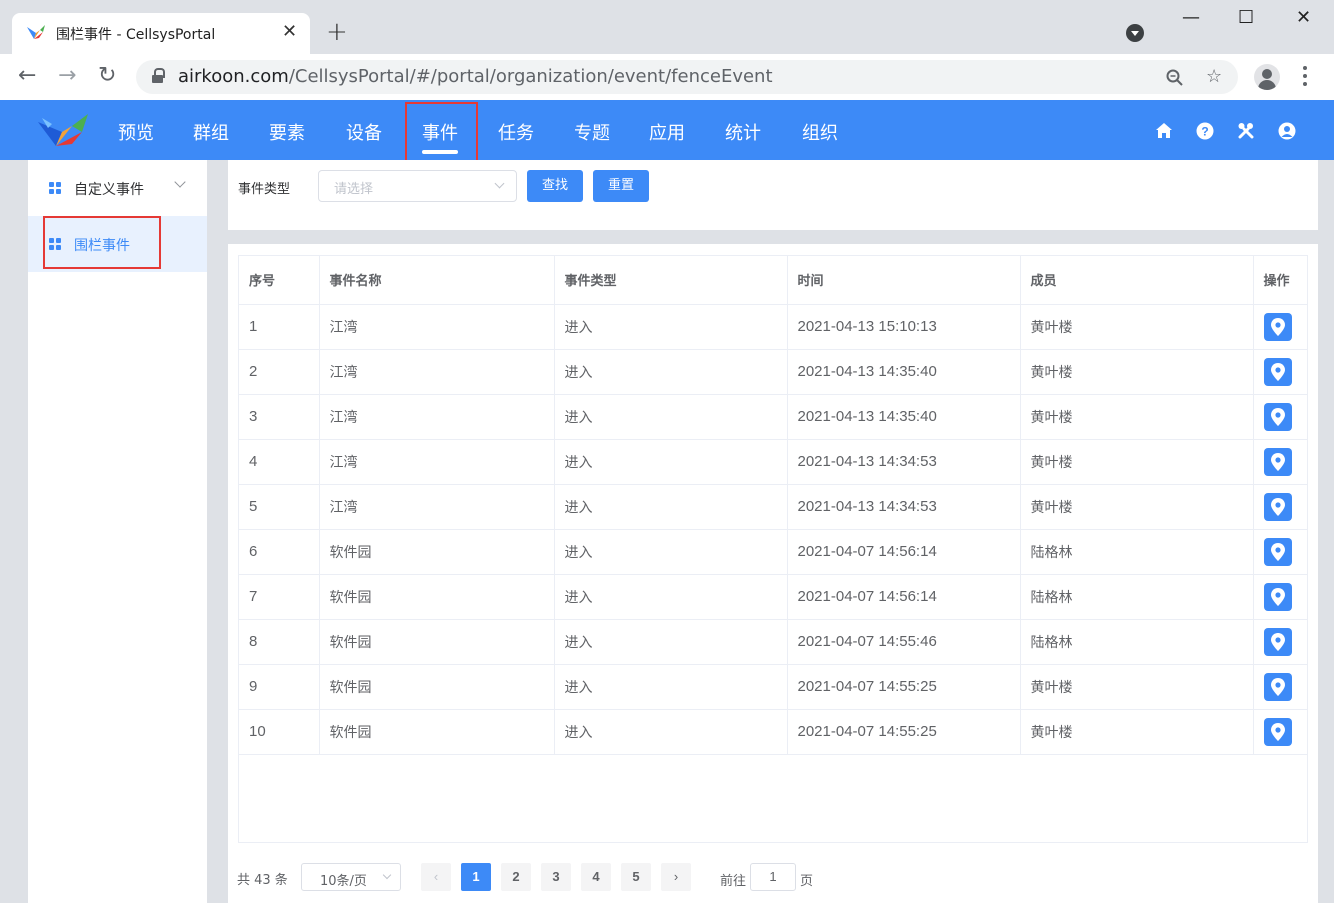  I want to click on next-page-button: ›, so click(676, 877).